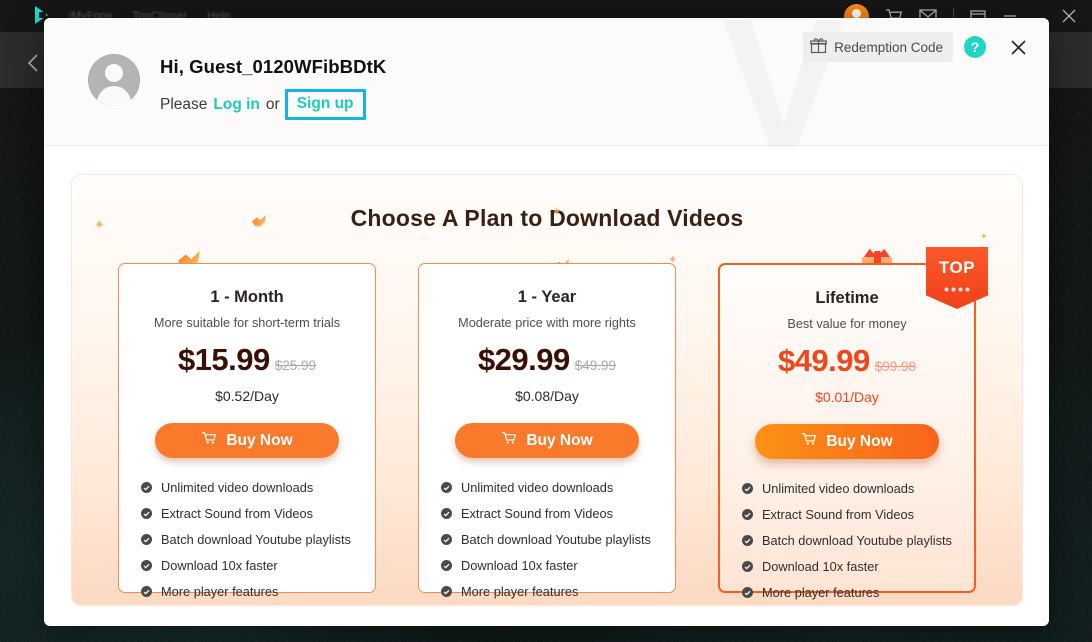 This screenshot has height=642, width=1092. What do you see at coordinates (523, 359) in the screenshot?
I see `plan-price: $29.99` at bounding box center [523, 359].